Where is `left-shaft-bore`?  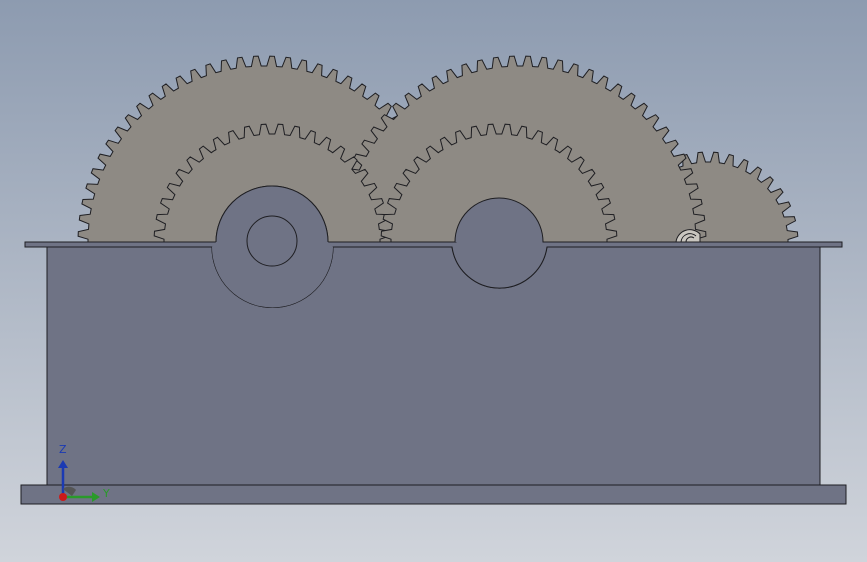 left-shaft-bore is located at coordinates (272, 241).